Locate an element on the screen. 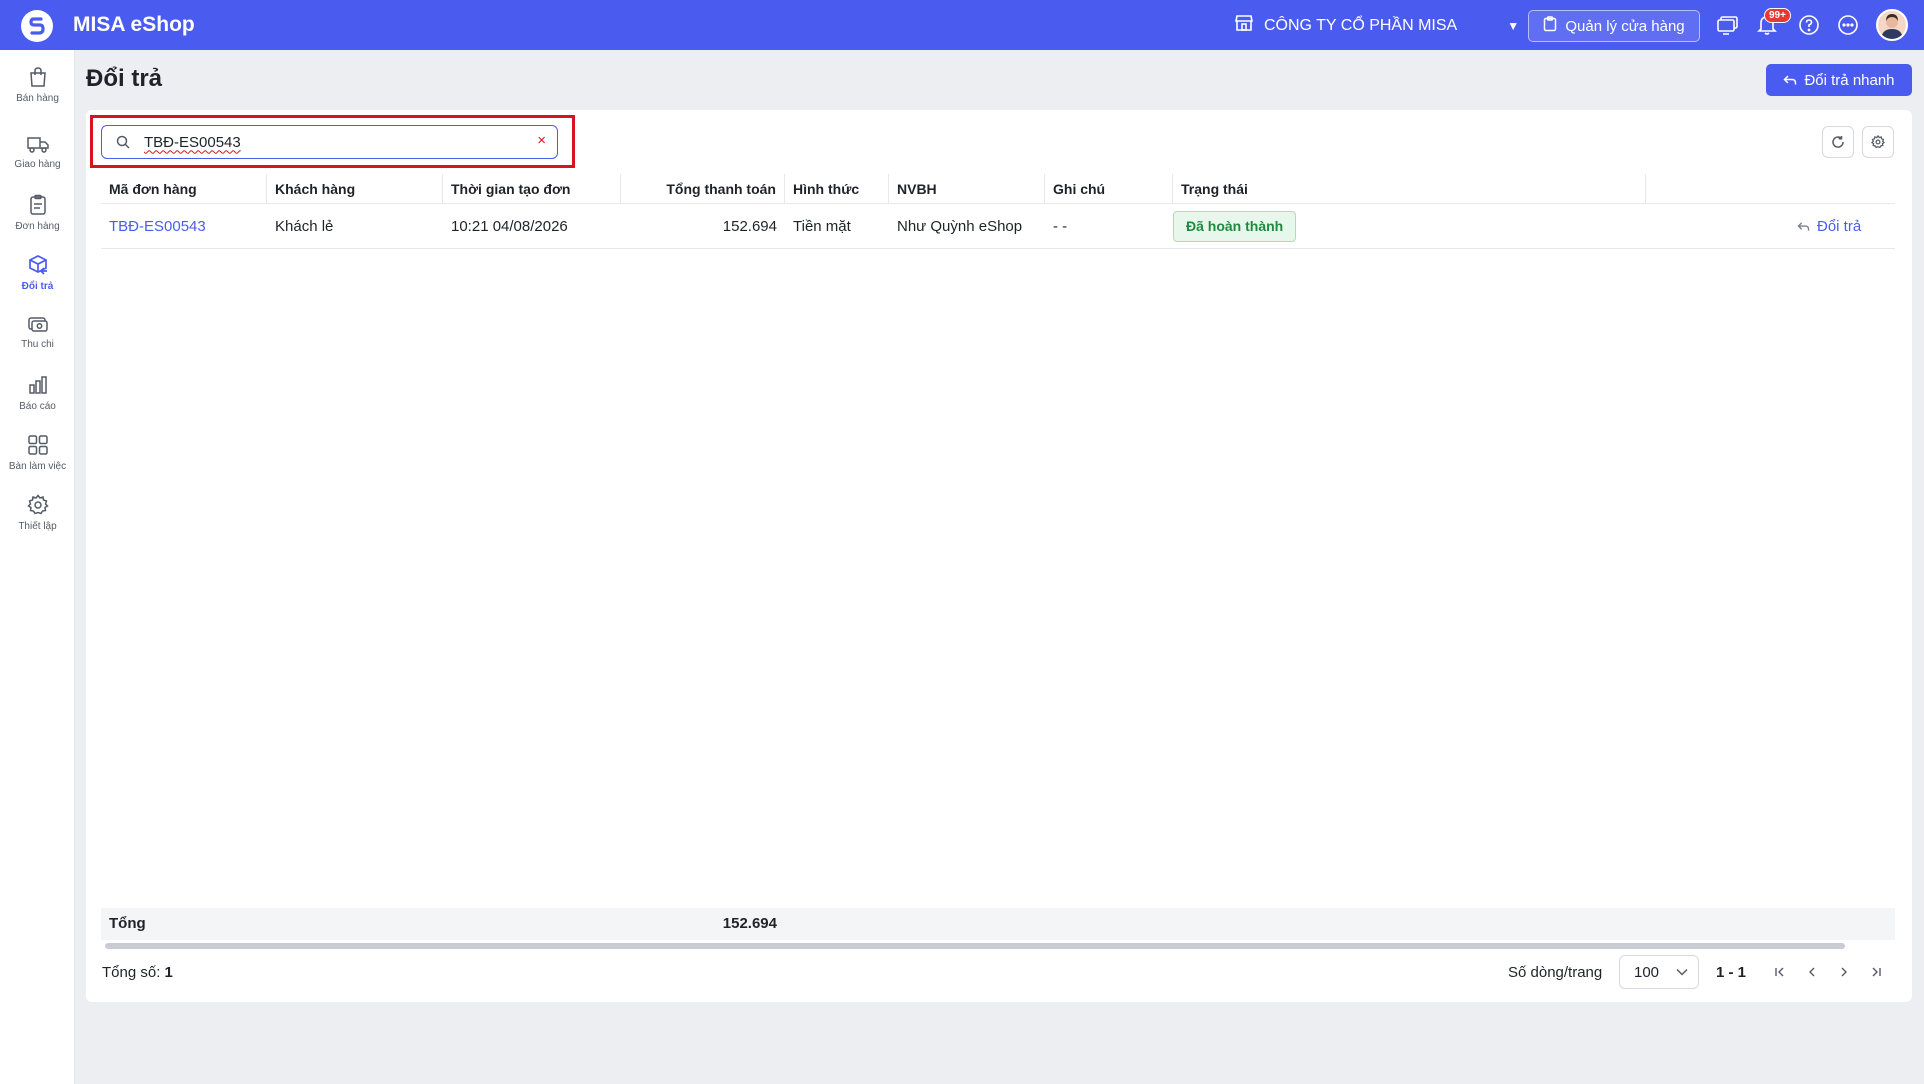  summary-total: 152.694 is located at coordinates (749, 923).